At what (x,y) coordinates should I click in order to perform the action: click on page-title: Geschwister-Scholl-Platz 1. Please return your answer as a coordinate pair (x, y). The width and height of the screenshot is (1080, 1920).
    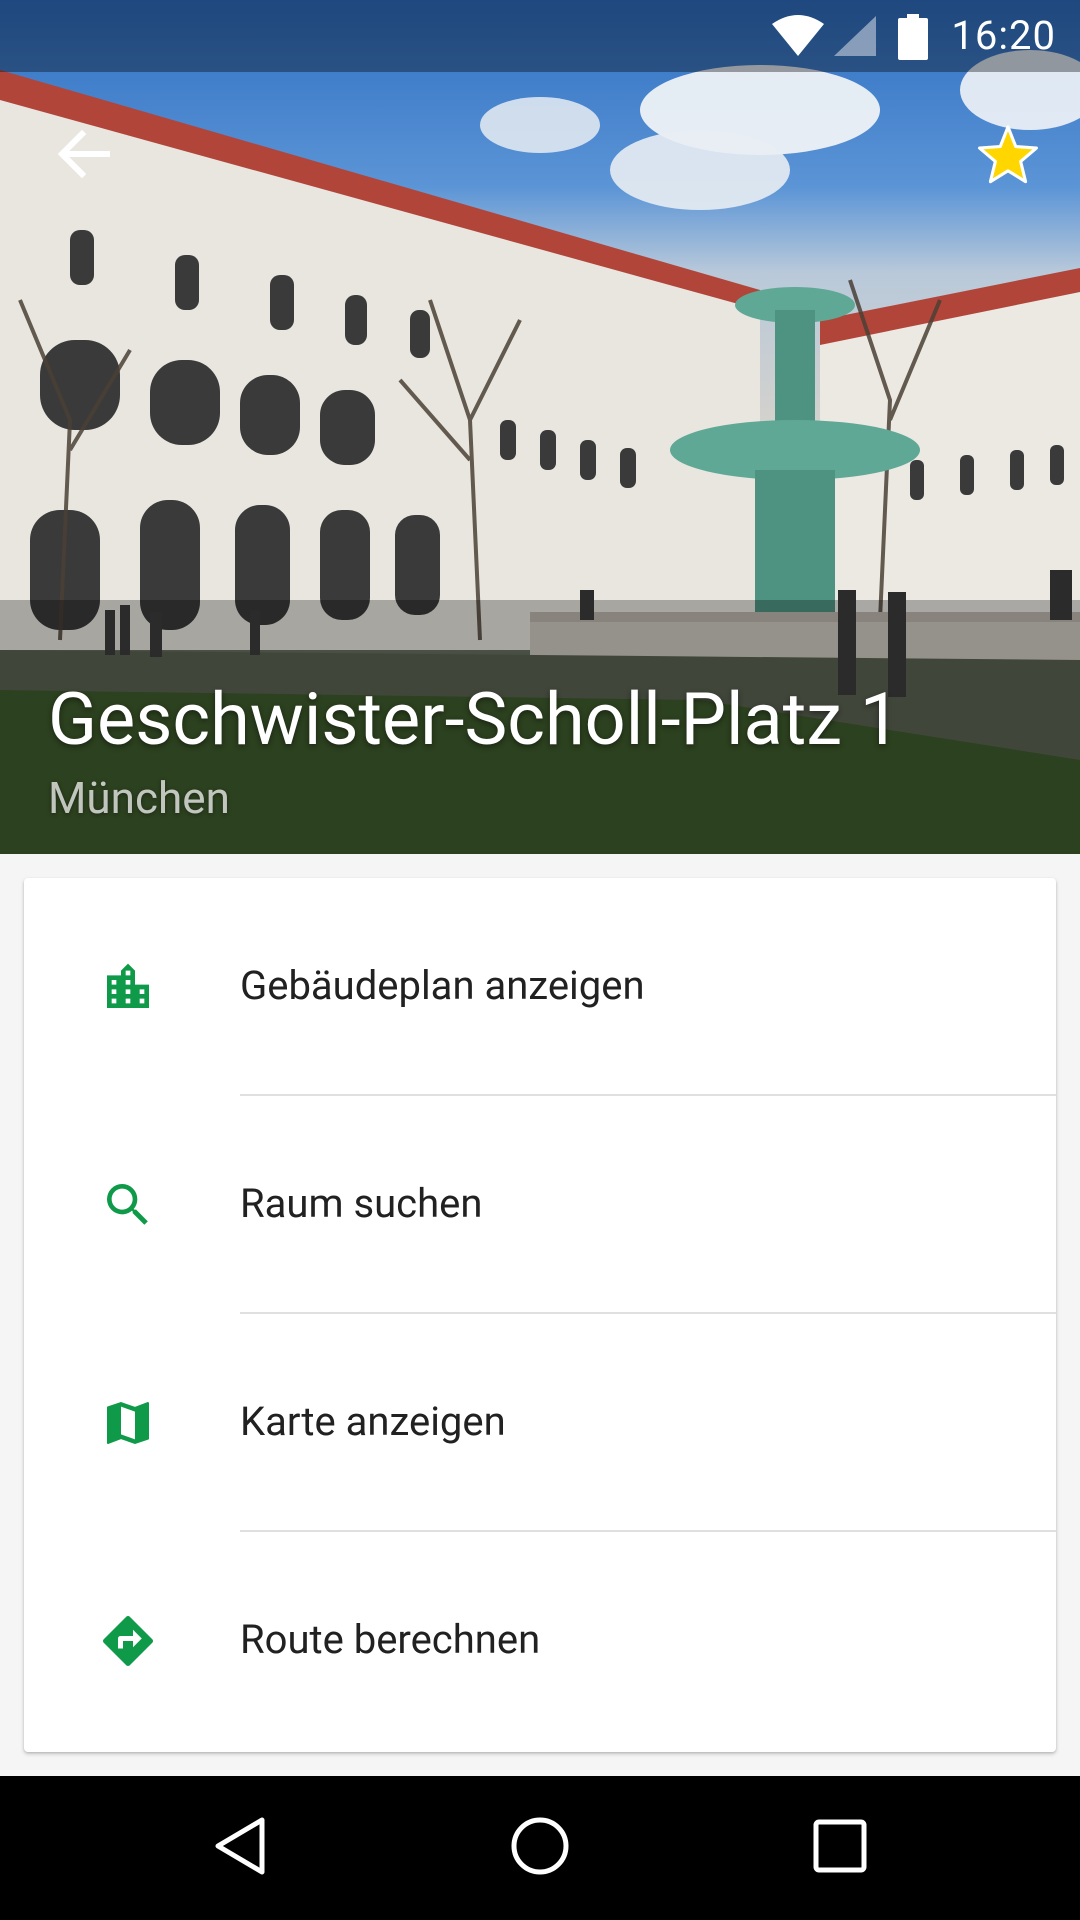
    Looking at the image, I should click on (474, 719).